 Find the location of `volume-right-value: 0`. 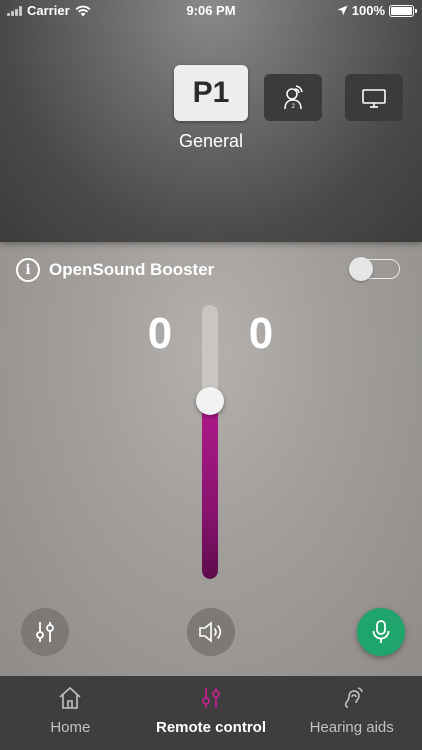

volume-right-value: 0 is located at coordinates (261, 333).